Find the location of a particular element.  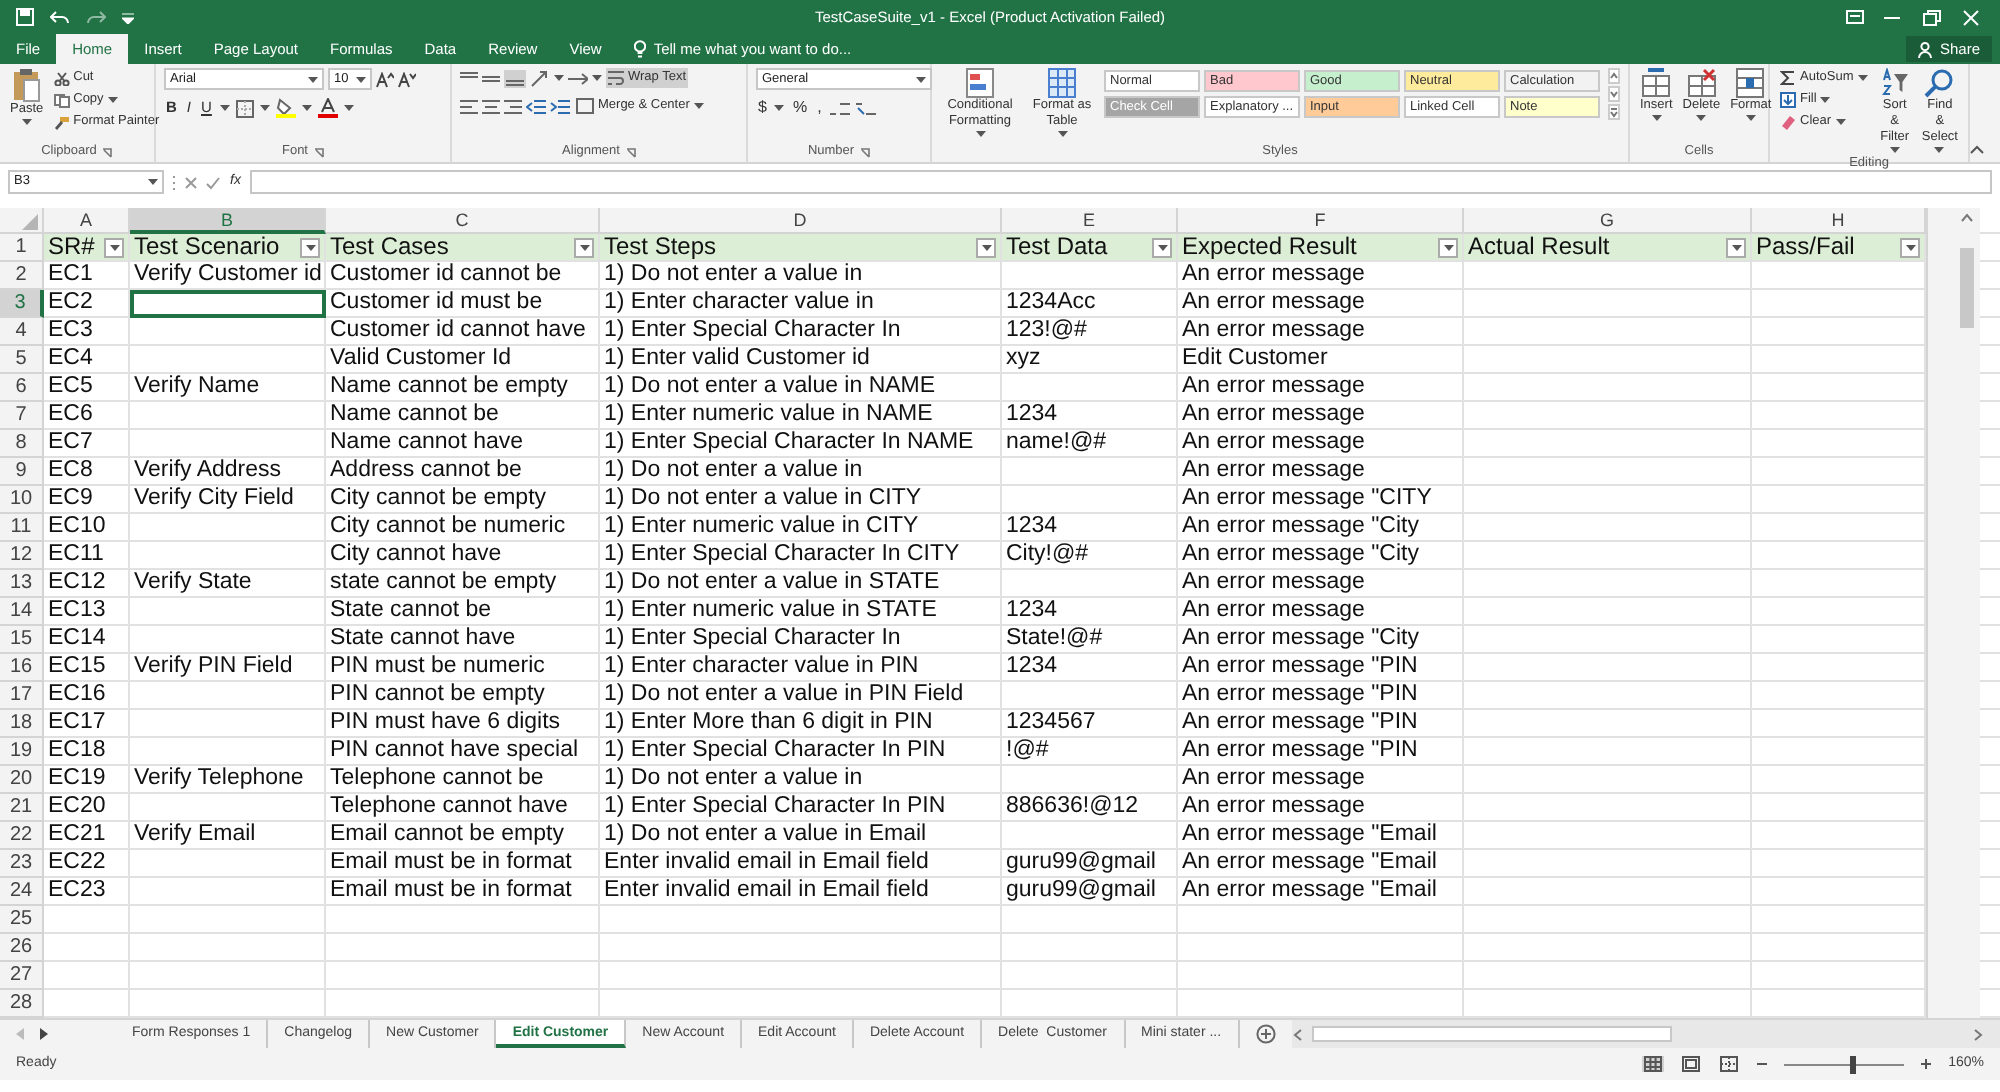

align-left-icon is located at coordinates (469, 106).